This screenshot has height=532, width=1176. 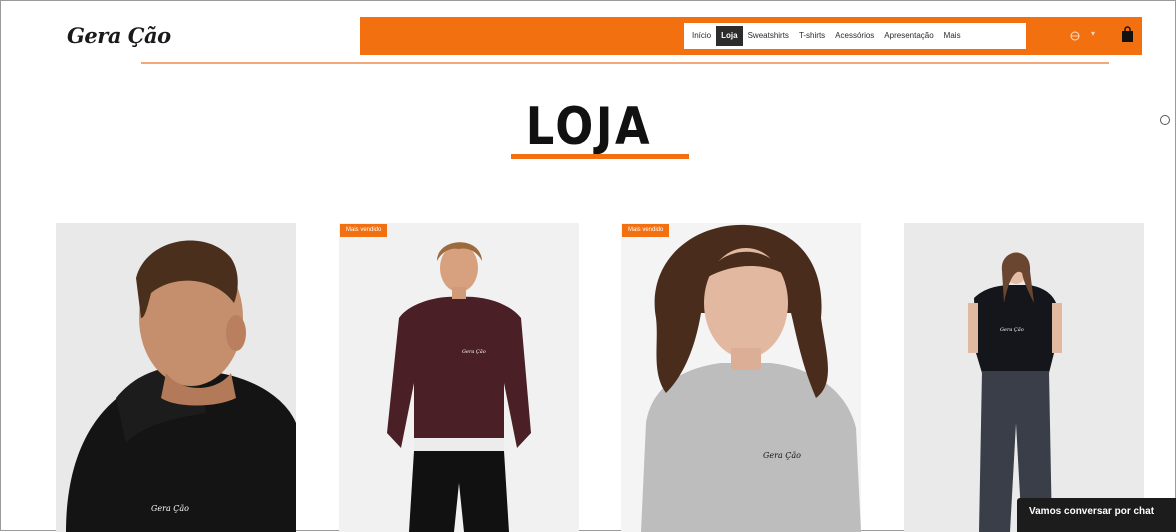 I want to click on product-image-grey-tshirt: Gera Ção, so click(x=741, y=377).